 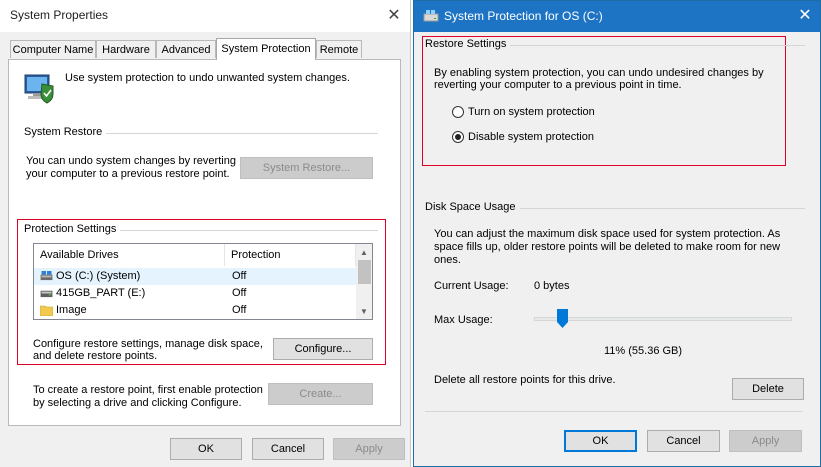 What do you see at coordinates (364, 311) in the screenshot?
I see `scroll-down-icon: ▼` at bounding box center [364, 311].